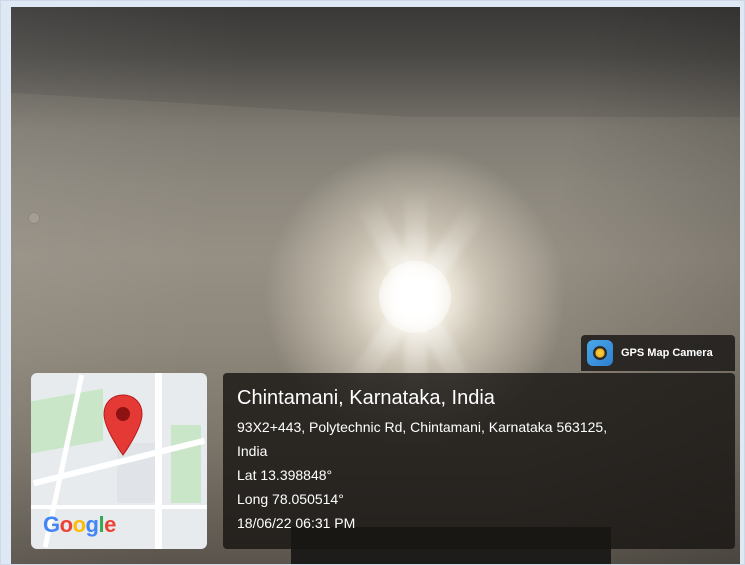 The height and width of the screenshot is (565, 745). Describe the element at coordinates (92, 524) in the screenshot. I see `google-logo-letter: g` at that location.